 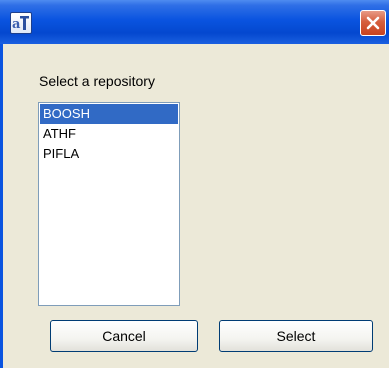 What do you see at coordinates (109, 154) in the screenshot?
I see `list-item-pifla: PIFLA` at bounding box center [109, 154].